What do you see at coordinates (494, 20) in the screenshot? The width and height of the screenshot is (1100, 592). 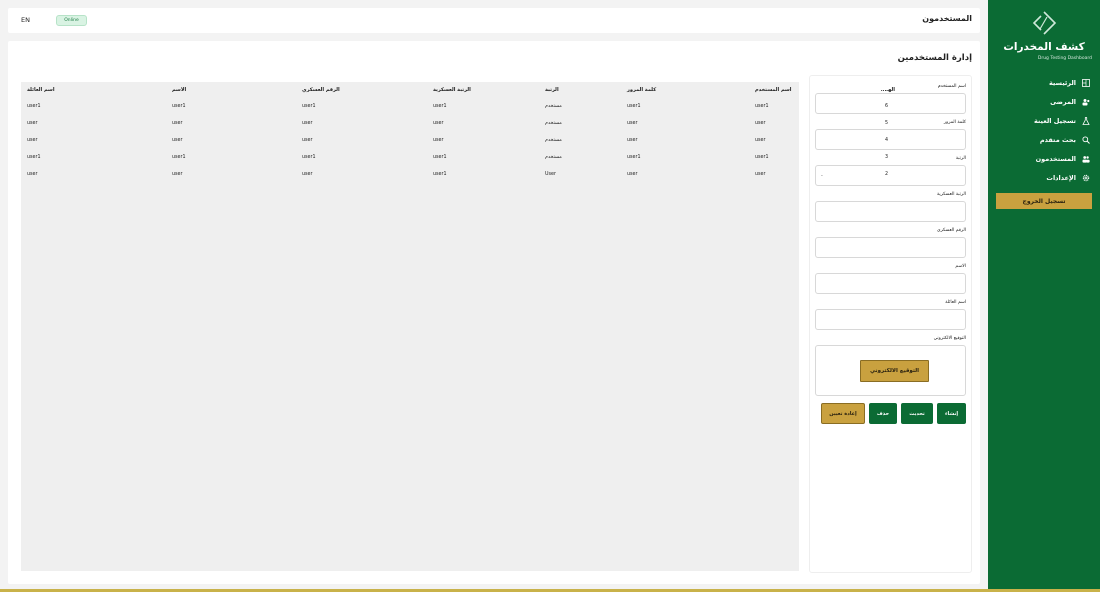 I see `top-header: المستخدمون EN Online` at bounding box center [494, 20].